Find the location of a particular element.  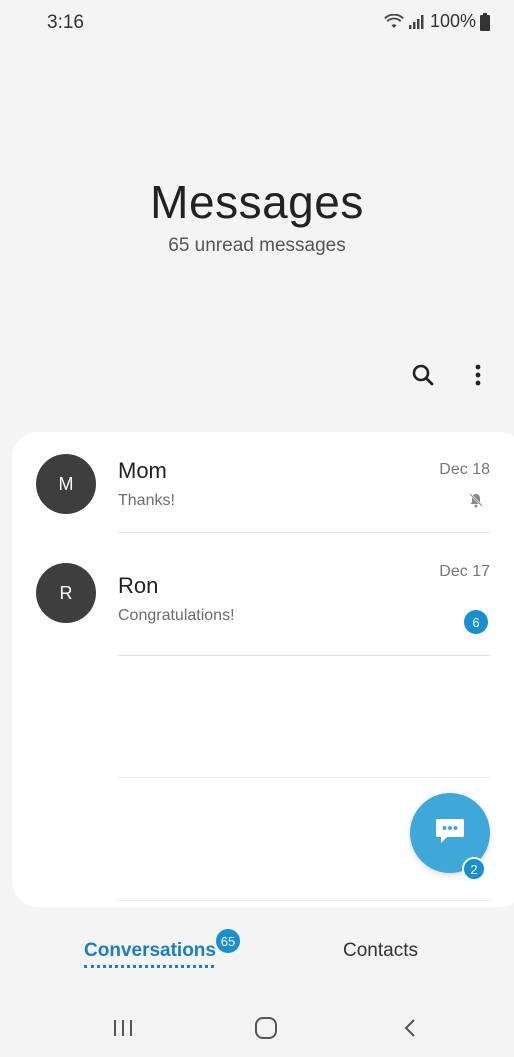

signal-icon is located at coordinates (417, 22).